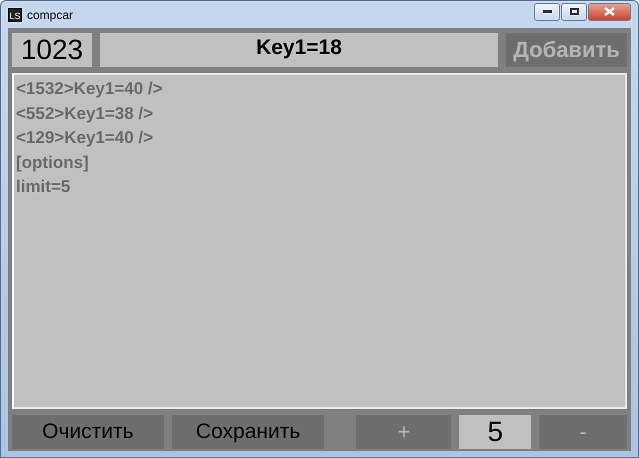 This screenshot has width=639, height=458. What do you see at coordinates (299, 50) in the screenshot?
I see `key-field: Key1=18` at bounding box center [299, 50].